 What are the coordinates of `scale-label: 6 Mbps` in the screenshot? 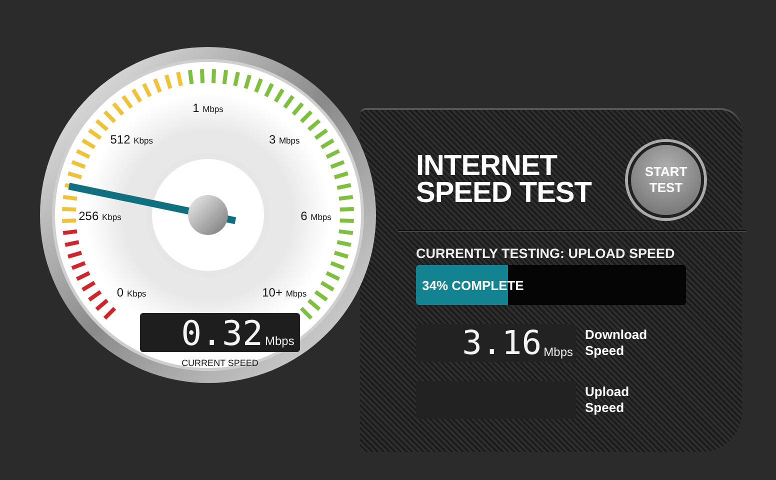 It's located at (316, 216).